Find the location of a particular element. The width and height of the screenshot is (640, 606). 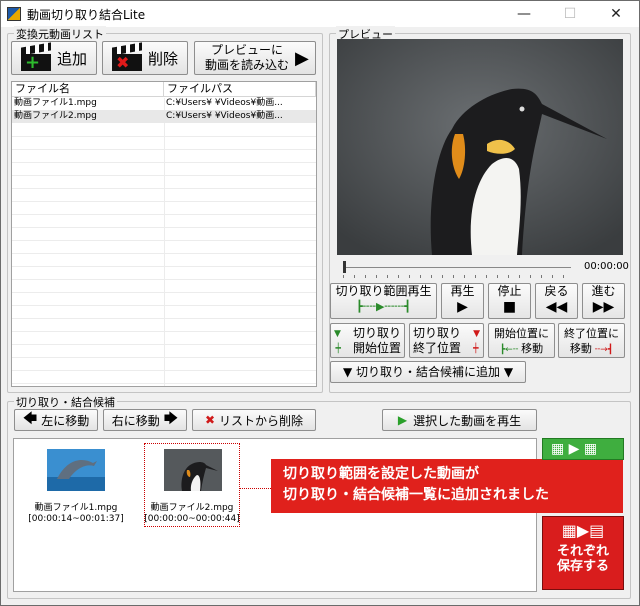

add-button: + 追加 is located at coordinates (54, 58).